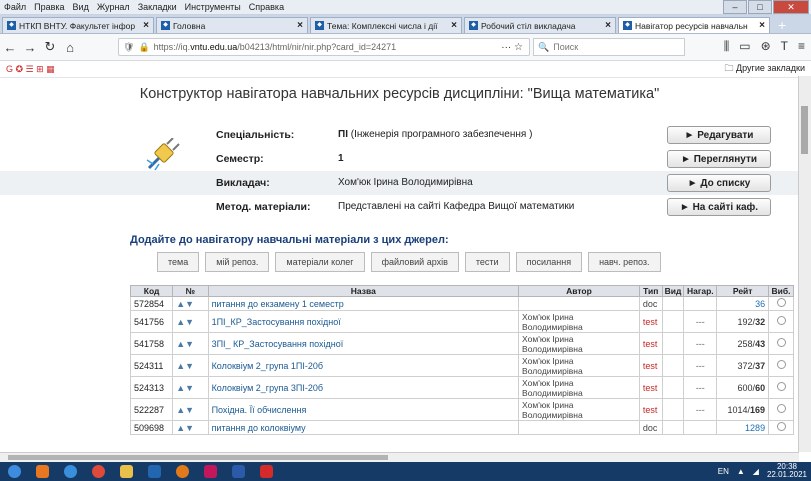 The width and height of the screenshot is (811, 481). What do you see at coordinates (363, 387) in the screenshot?
I see `resource-link: Колоквіум 2_група 3ПІ-20б` at bounding box center [363, 387].